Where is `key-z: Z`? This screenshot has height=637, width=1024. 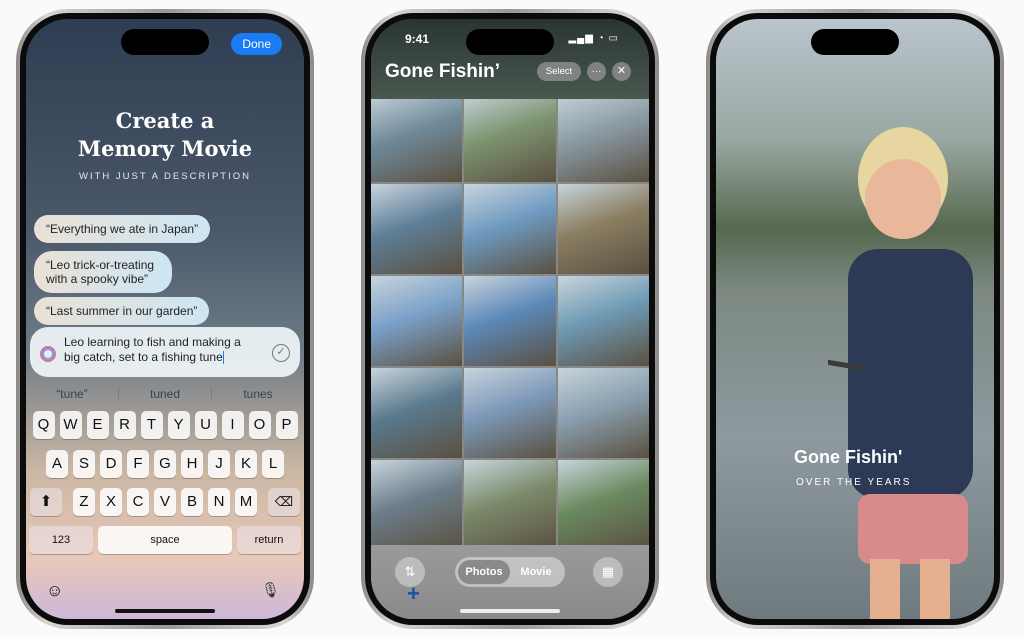 key-z: Z is located at coordinates (84, 502).